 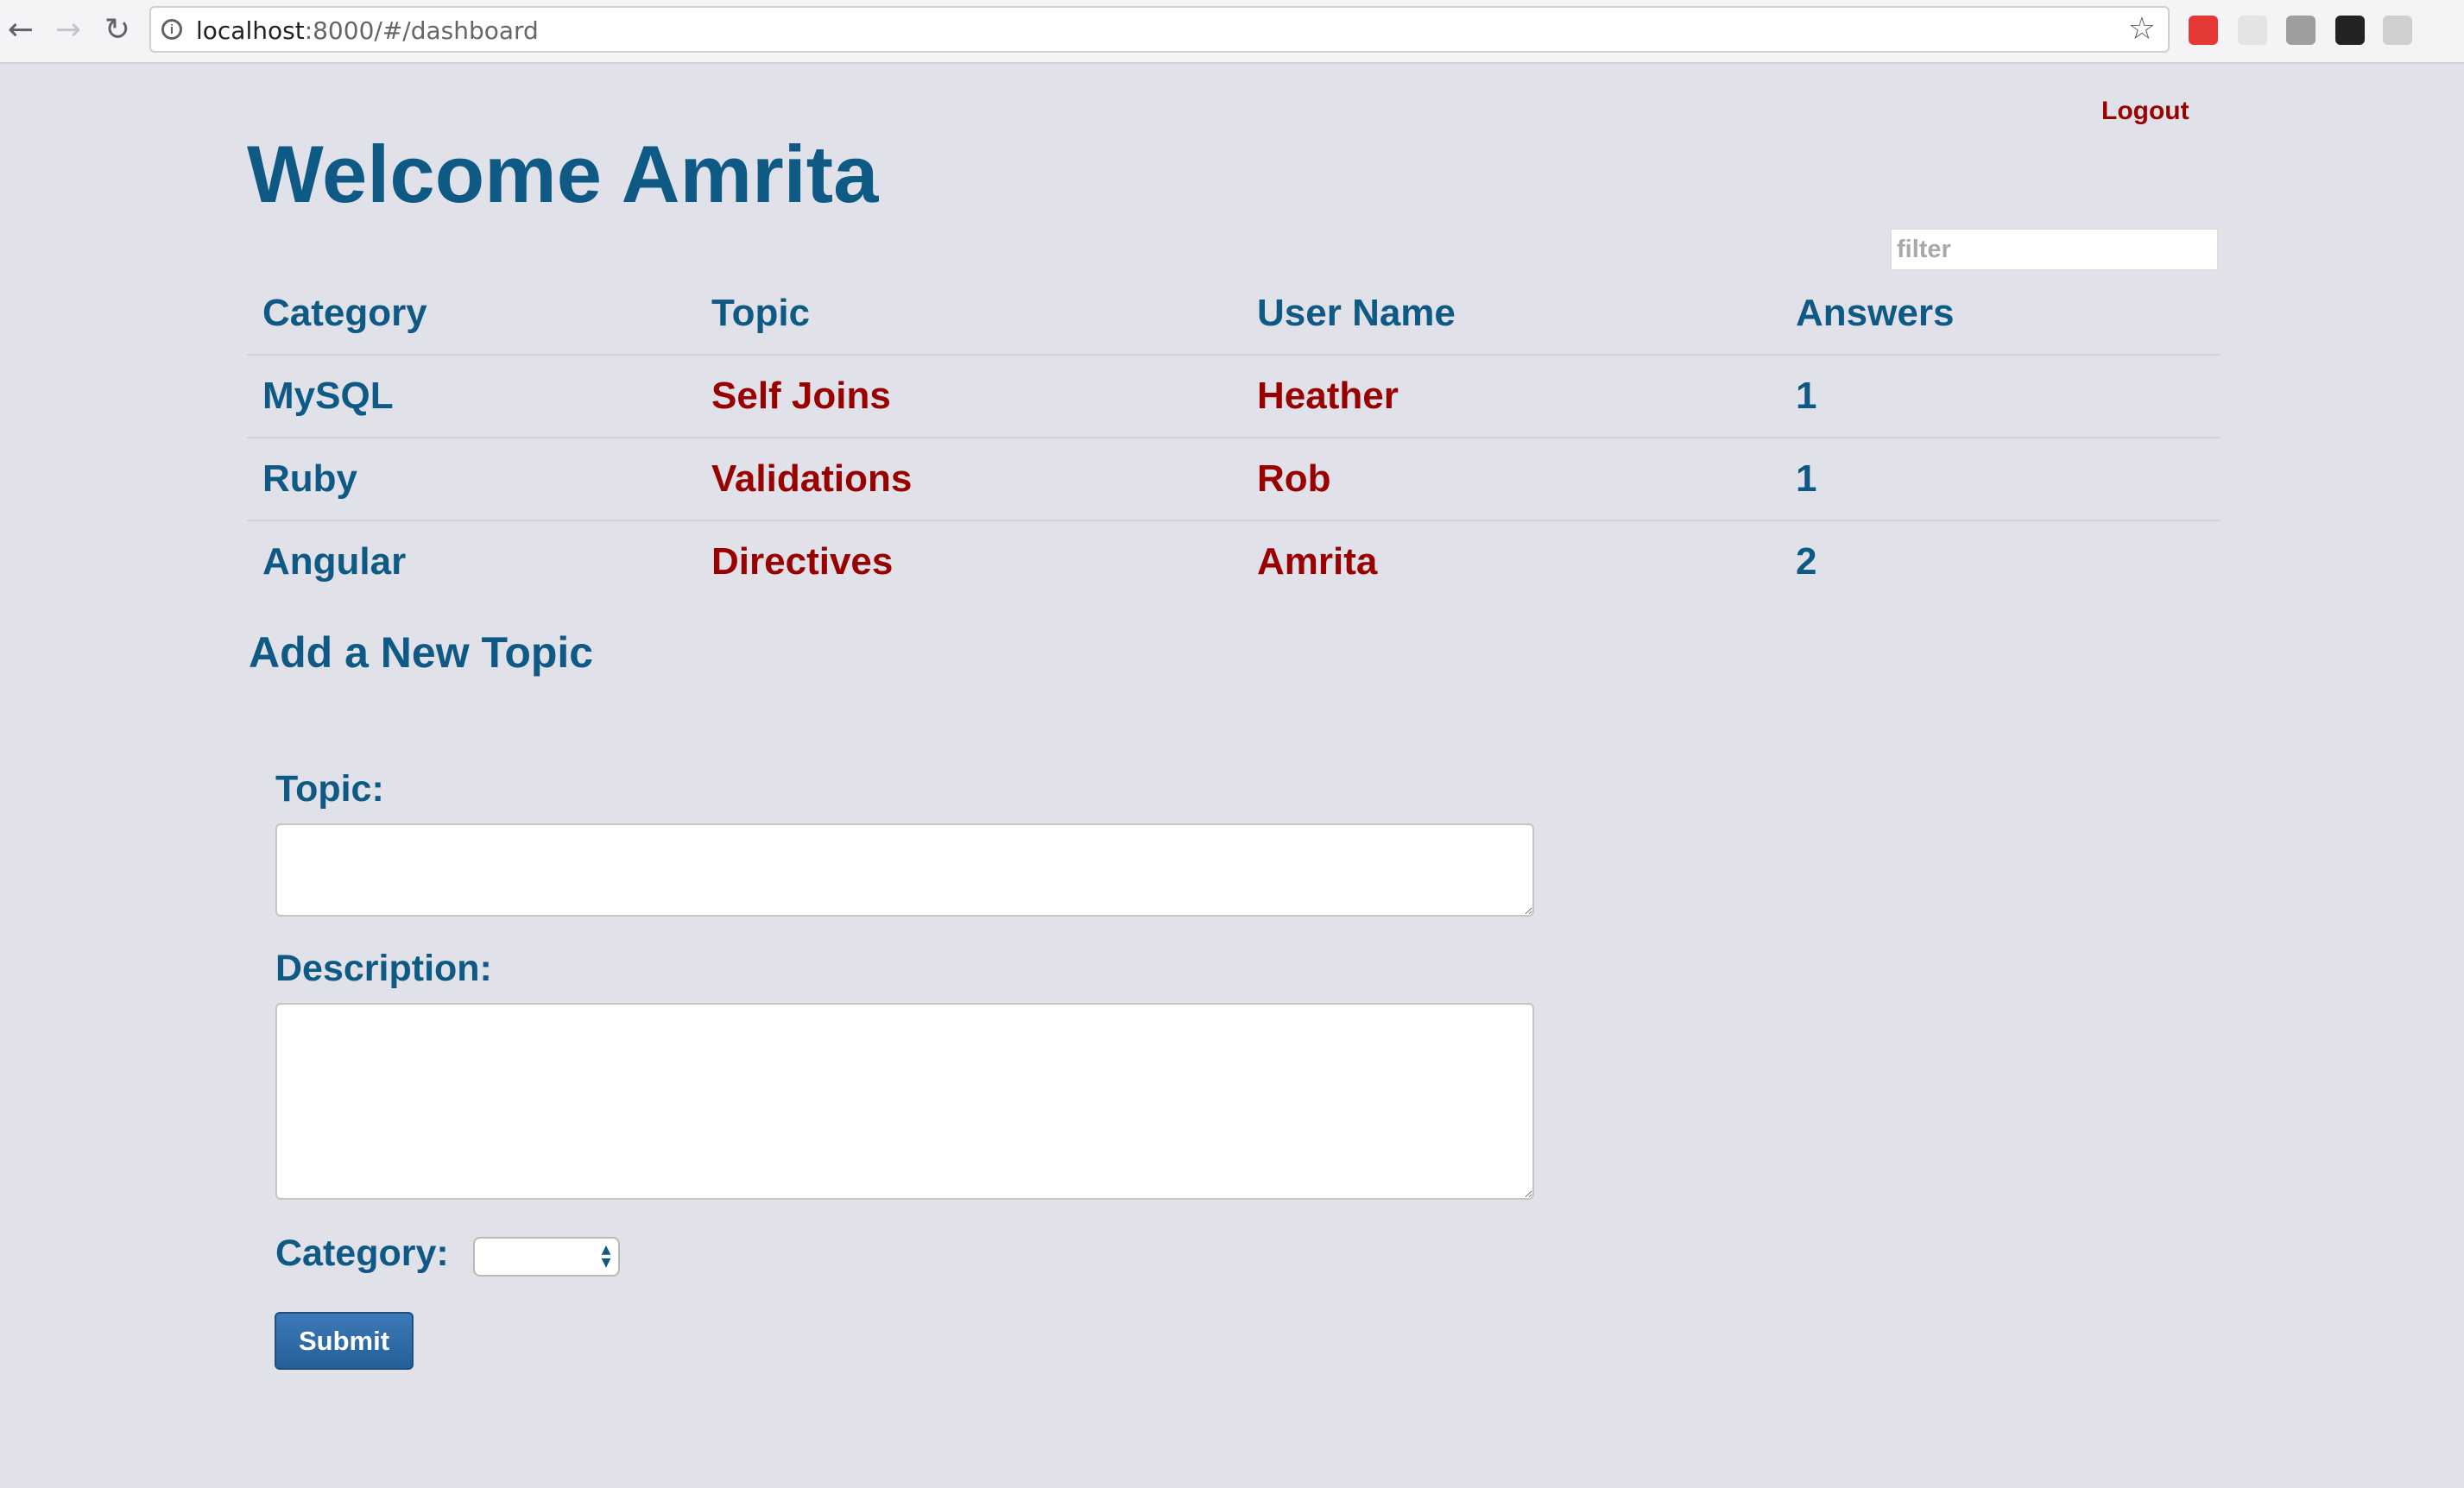 What do you see at coordinates (606, 1256) in the screenshot?
I see `select-arrows-icon: ▲ ▼` at bounding box center [606, 1256].